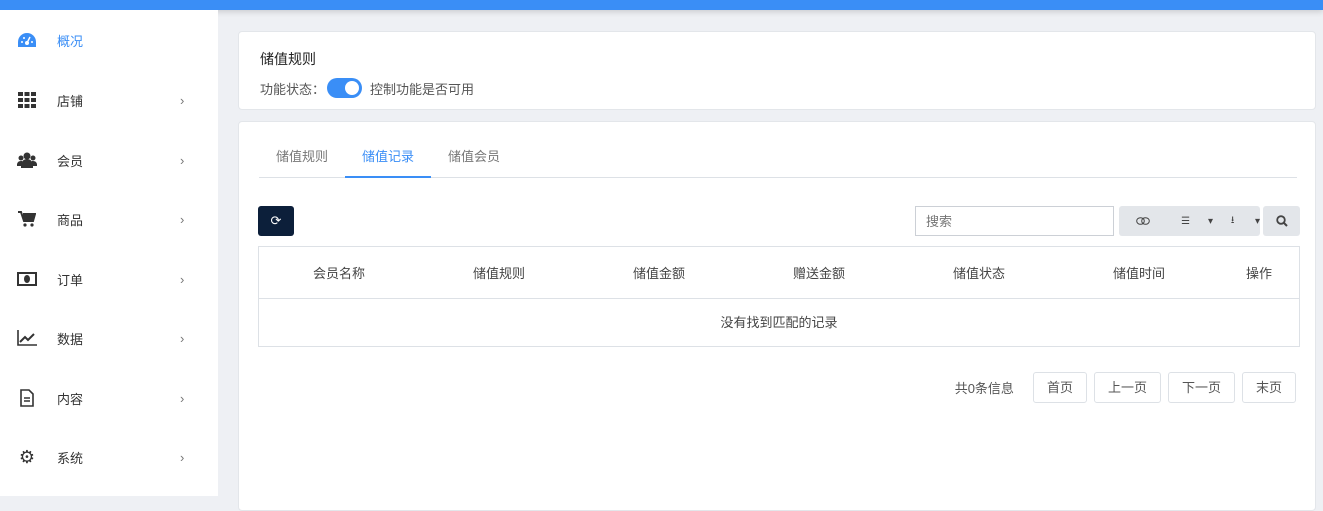 This screenshot has height=511, width=1323. What do you see at coordinates (70, 399) in the screenshot?
I see `sidebar-item-label: 内容` at bounding box center [70, 399].